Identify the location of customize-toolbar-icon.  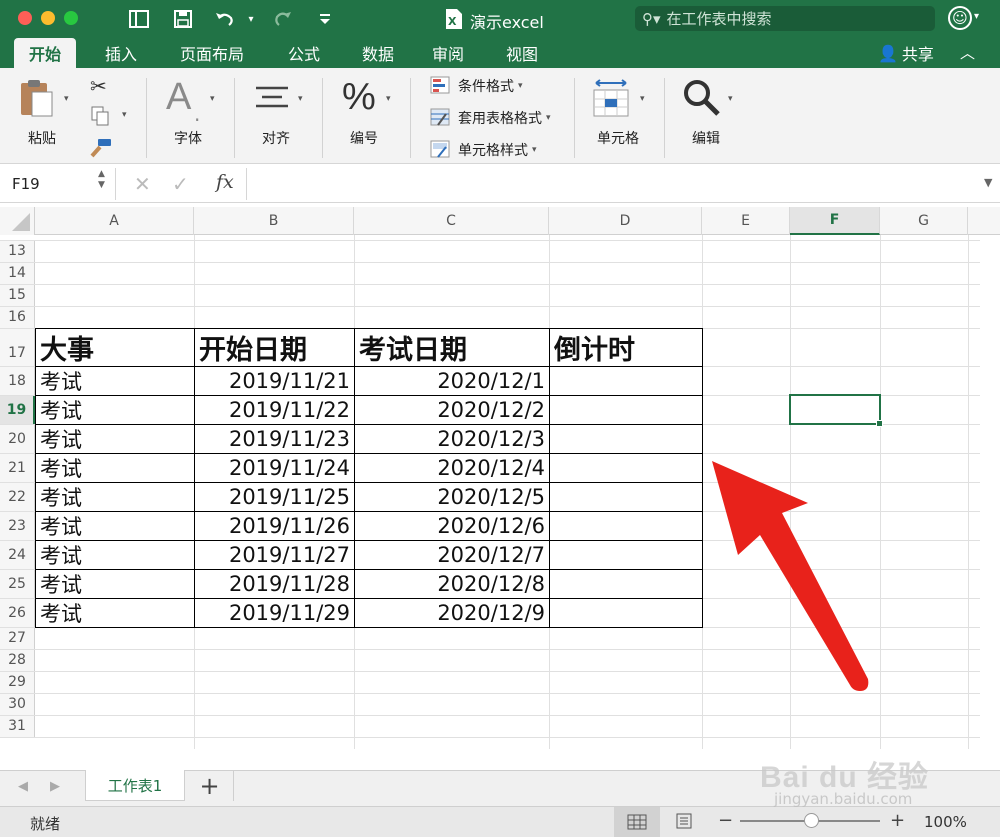
(325, 19).